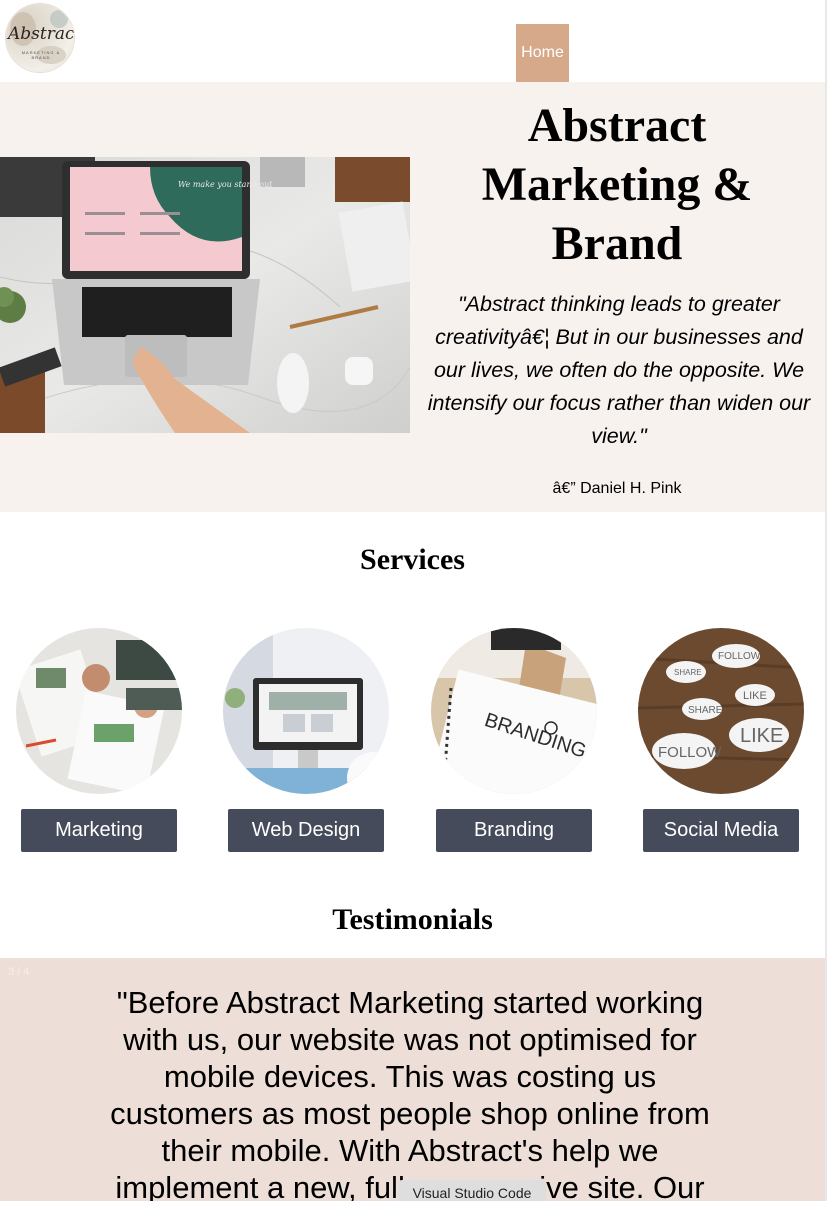 The height and width of the screenshot is (1206, 827). What do you see at coordinates (41, 55) in the screenshot?
I see `logo-subtext: MARKETING & BRAND` at bounding box center [41, 55].